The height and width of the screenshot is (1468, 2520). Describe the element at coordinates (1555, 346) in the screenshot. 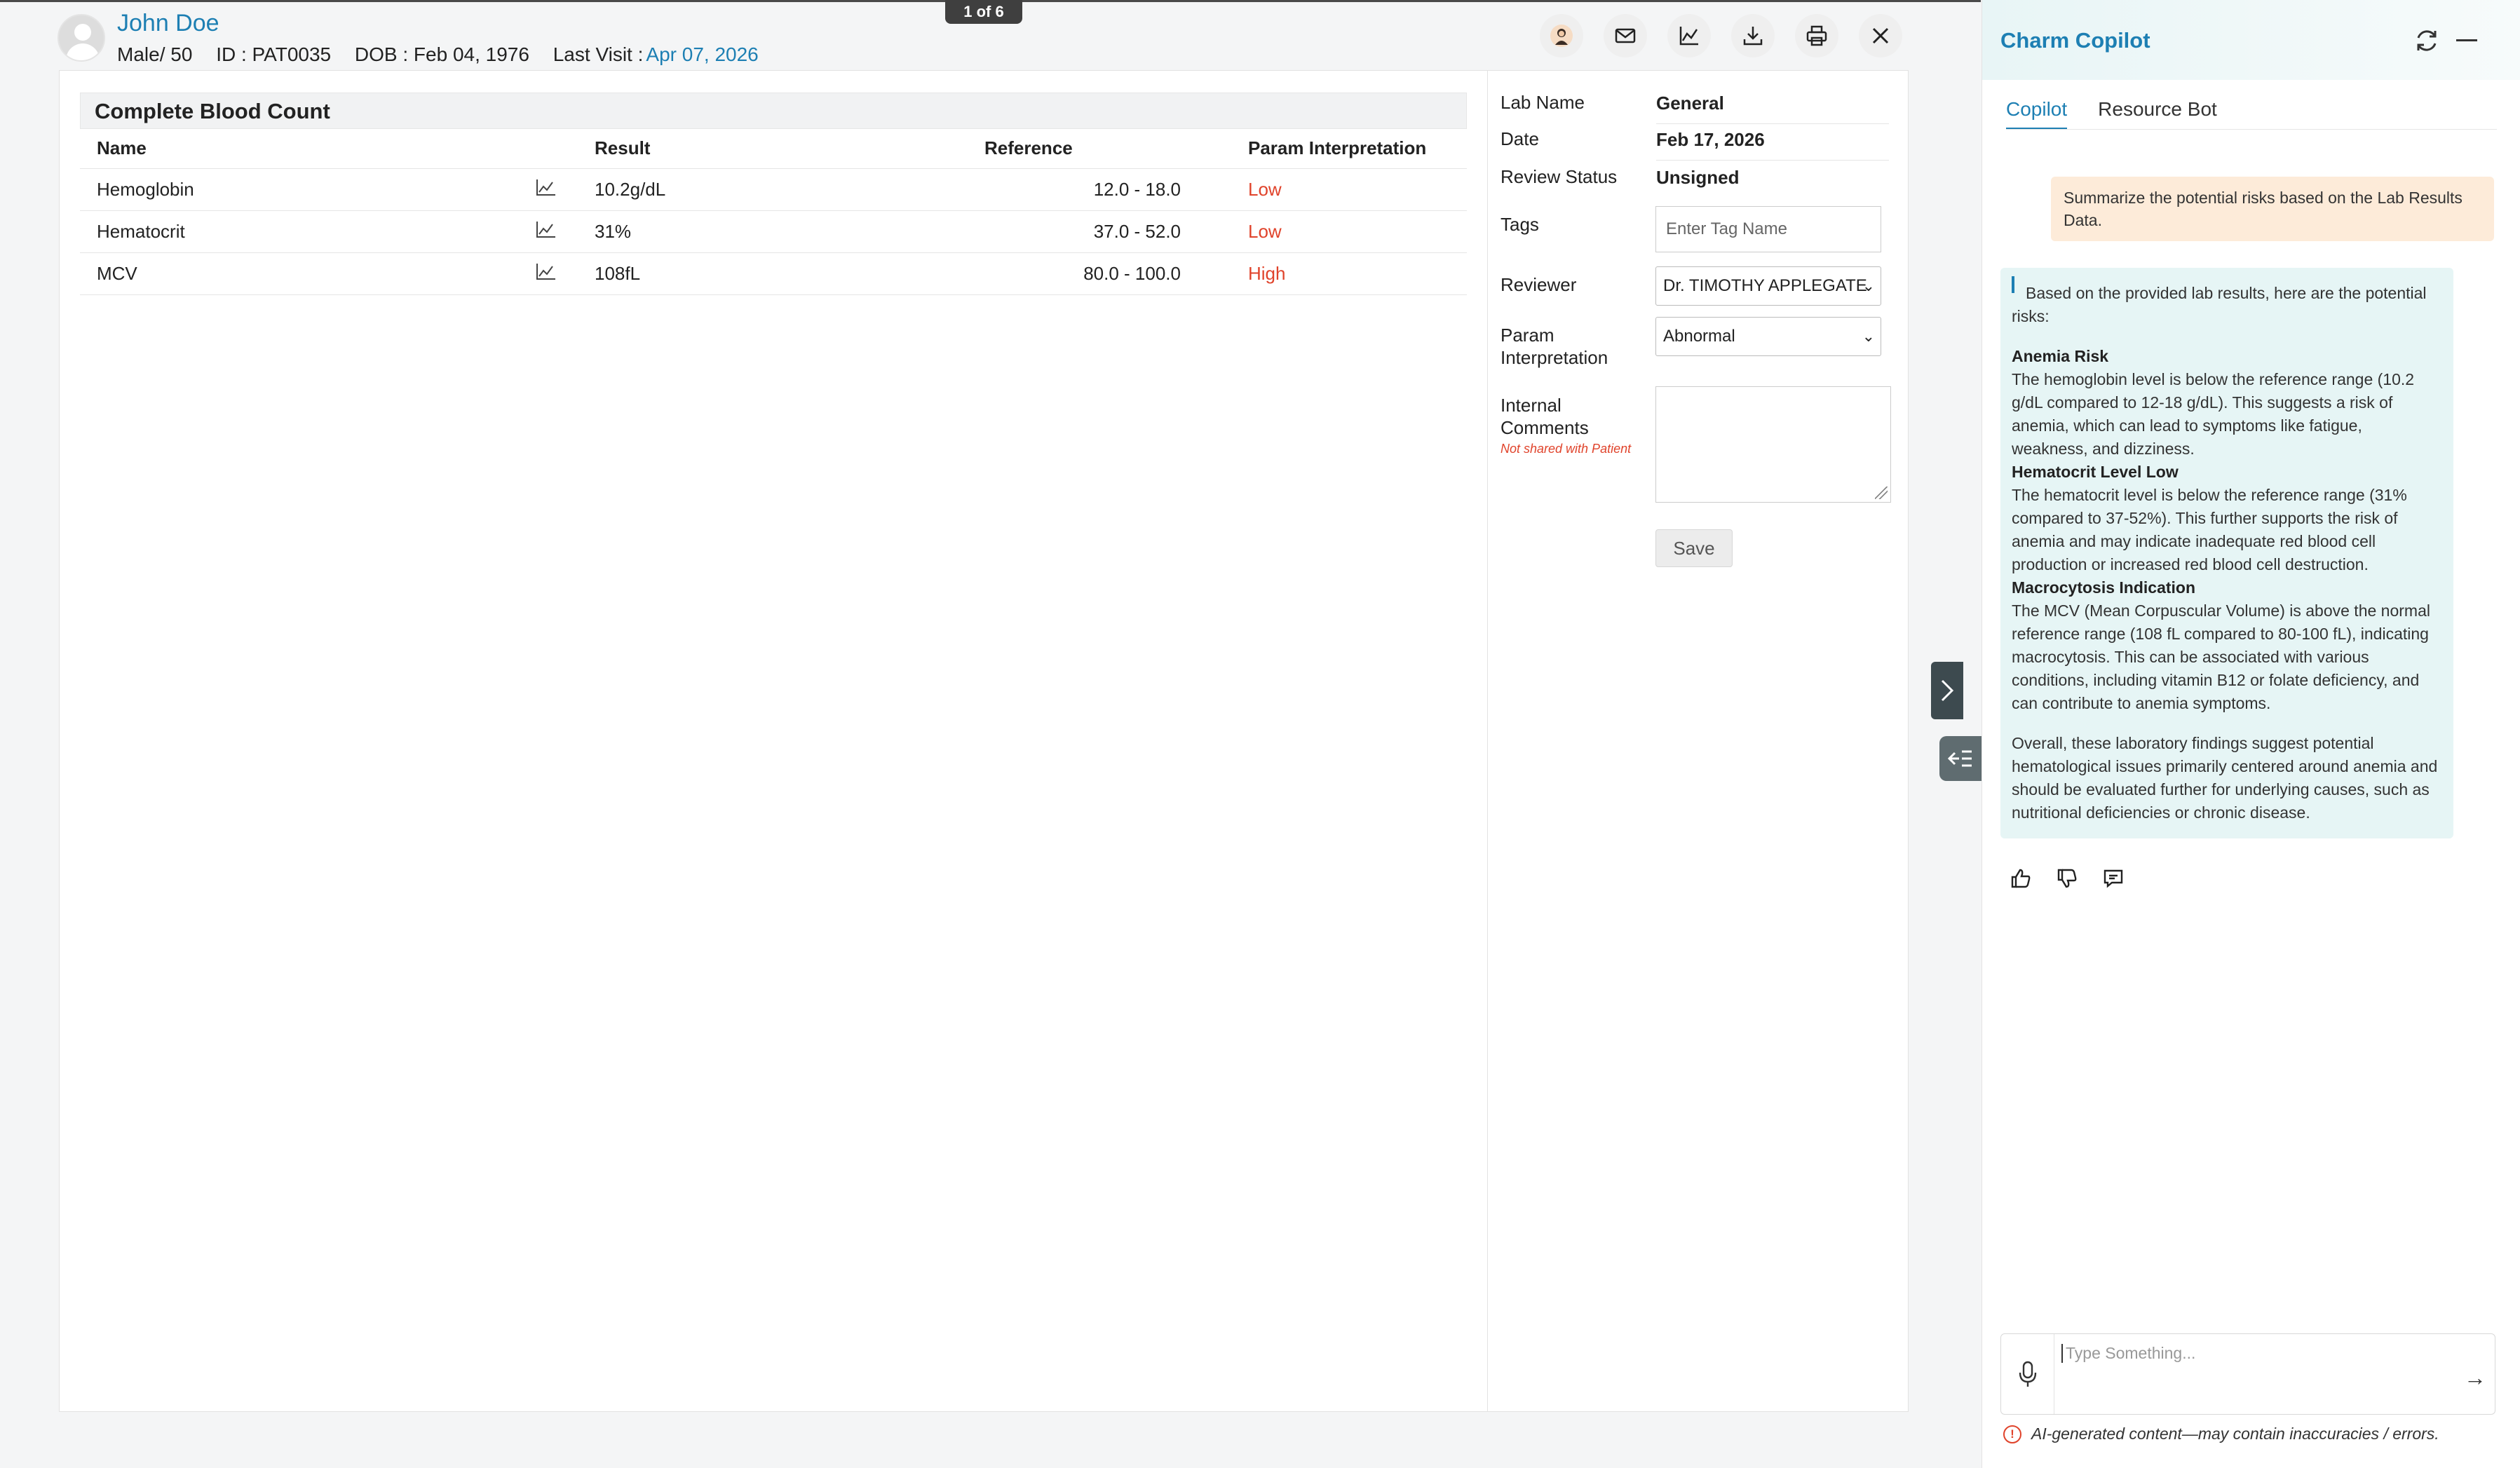

I see `param-interpretation-label: Param Interpretation` at that location.